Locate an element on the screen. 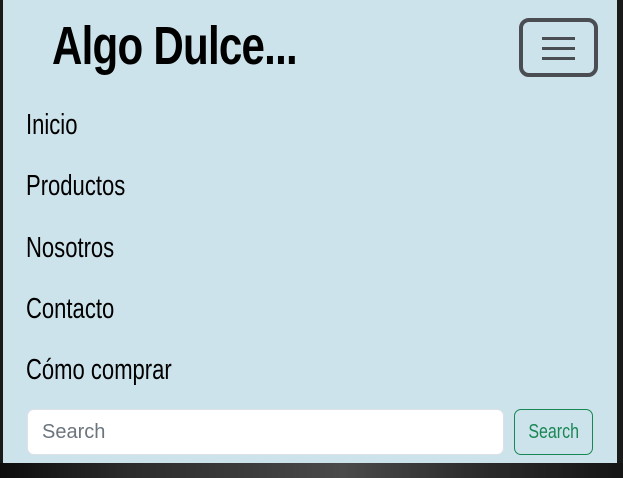  nav-item-inicio: Inicio is located at coordinates (122, 130).